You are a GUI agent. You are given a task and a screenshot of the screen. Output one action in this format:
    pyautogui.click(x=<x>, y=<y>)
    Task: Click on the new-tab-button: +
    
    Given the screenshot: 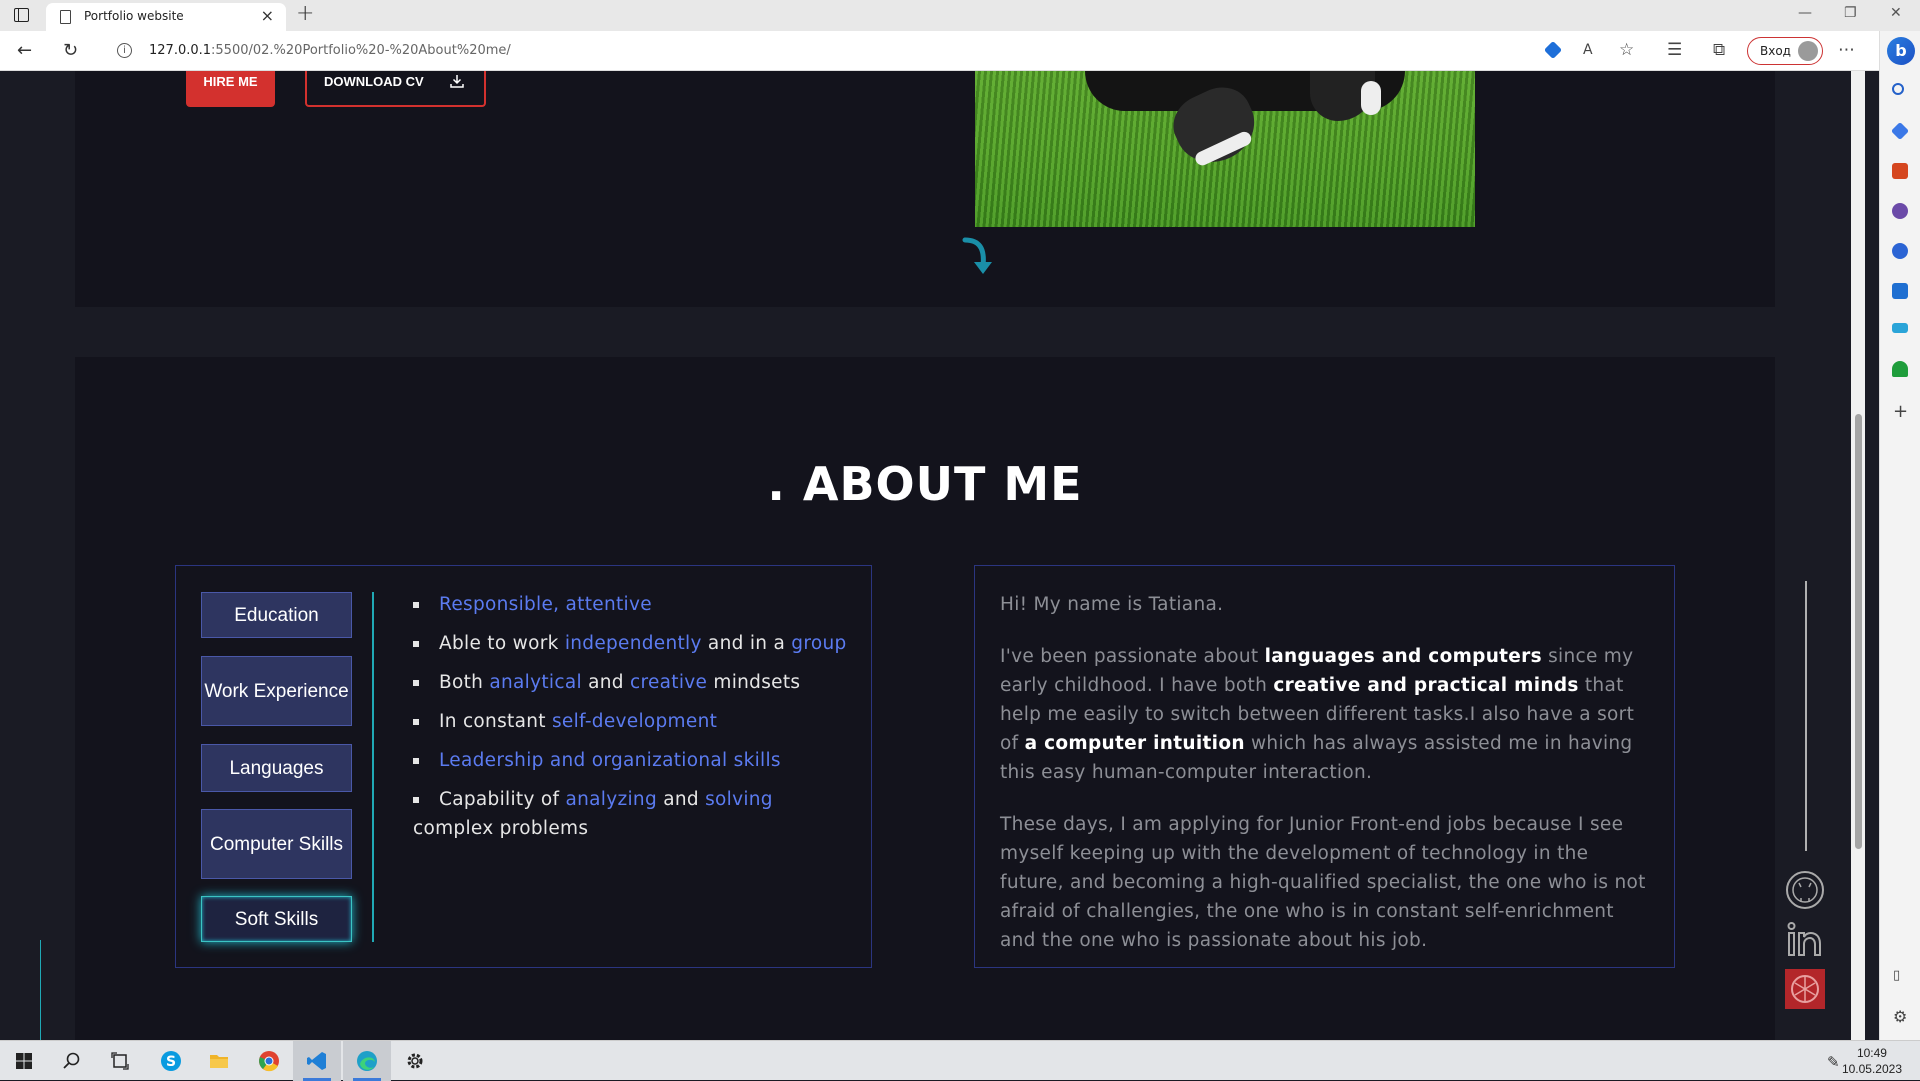 What is the action you would take?
    pyautogui.click(x=305, y=13)
    